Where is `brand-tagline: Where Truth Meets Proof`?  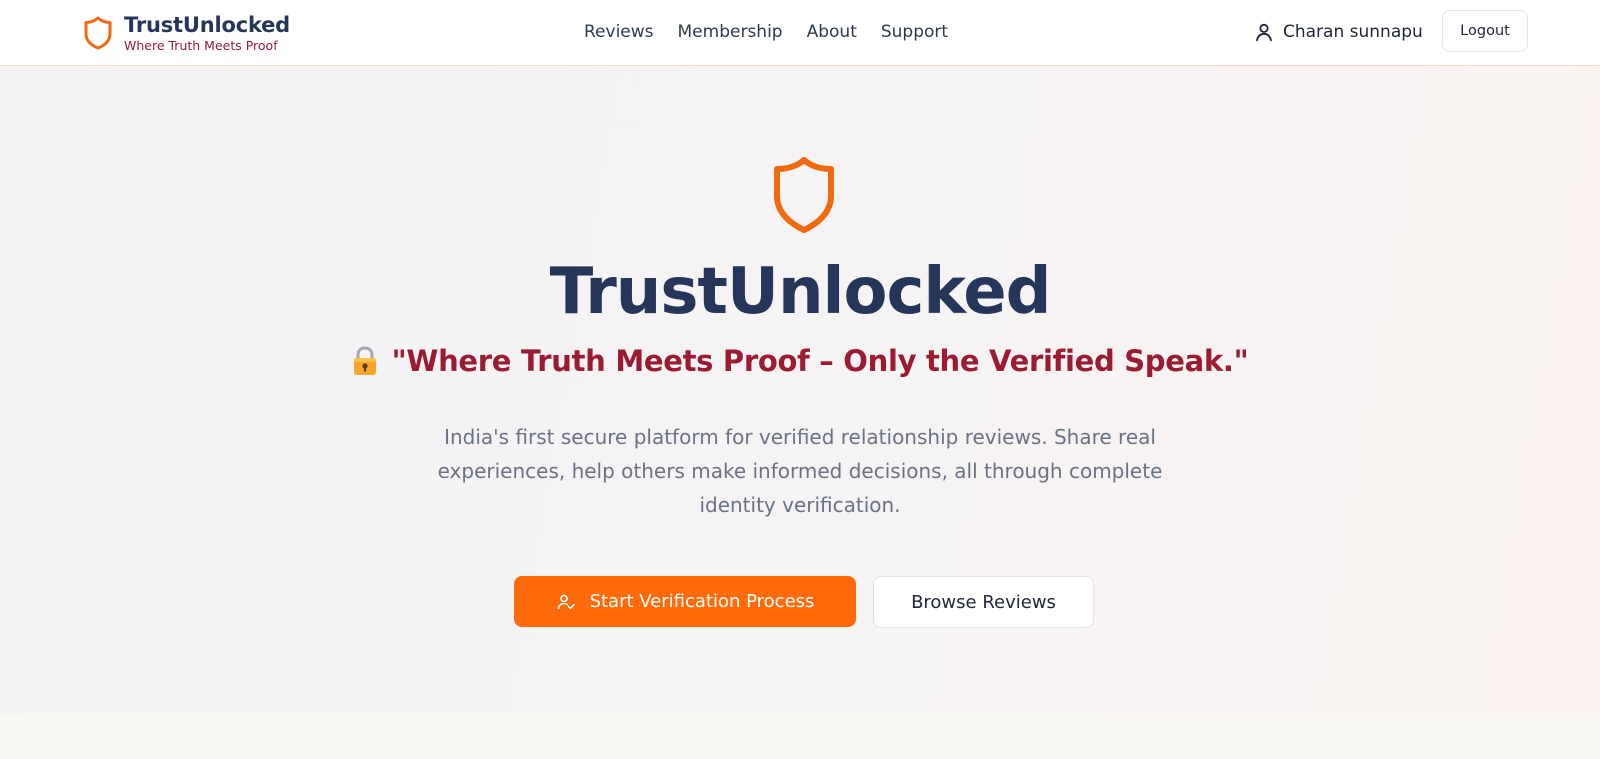
brand-tagline: Where Truth Meets Proof is located at coordinates (201, 45).